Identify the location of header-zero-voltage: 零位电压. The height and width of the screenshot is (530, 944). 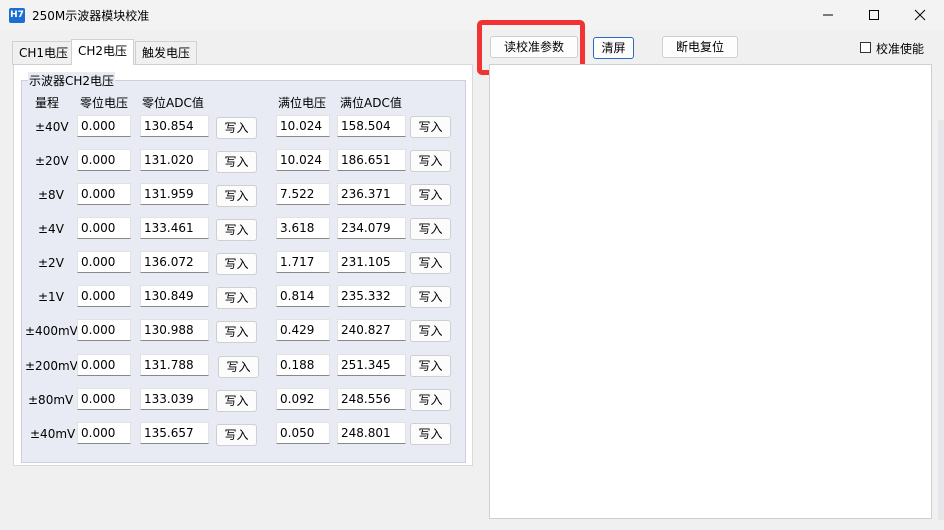
(104, 103).